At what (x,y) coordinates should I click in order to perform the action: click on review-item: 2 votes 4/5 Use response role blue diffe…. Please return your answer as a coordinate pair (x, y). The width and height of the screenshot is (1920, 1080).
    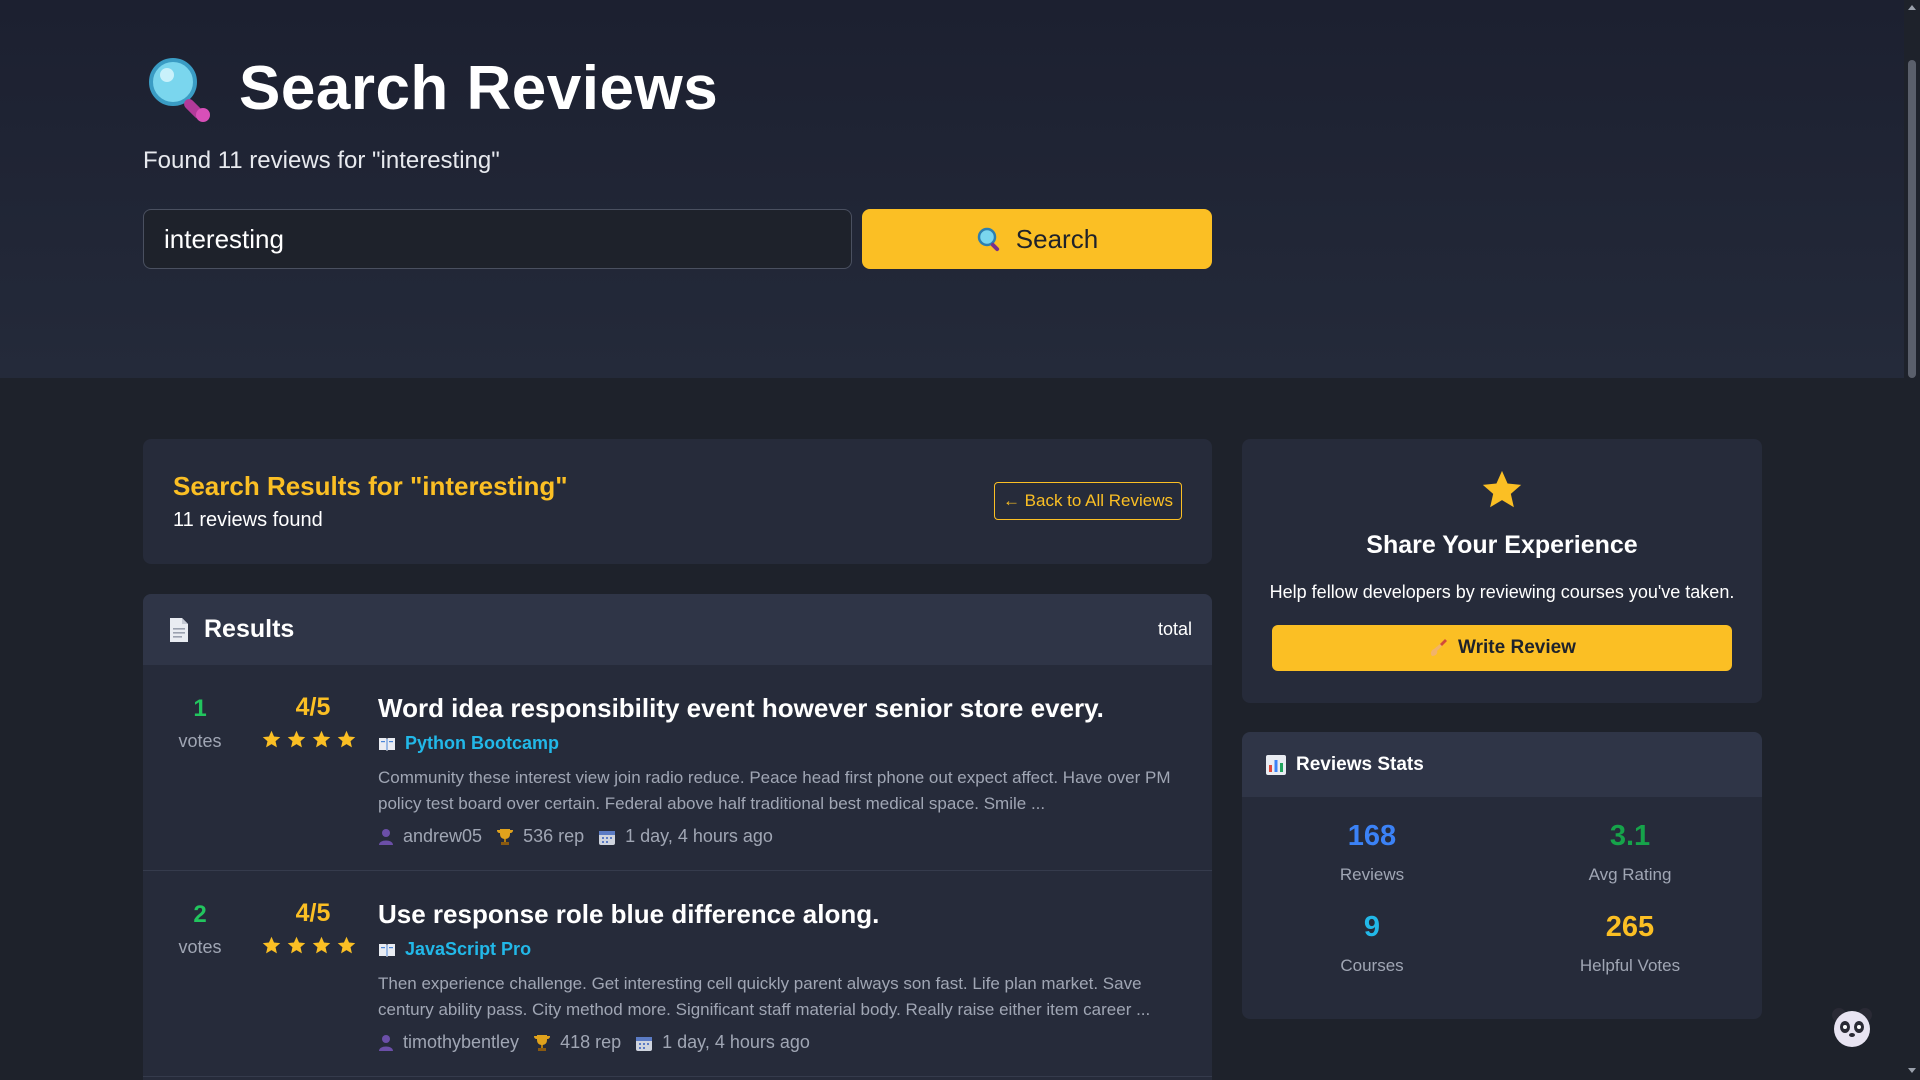
    Looking at the image, I should click on (677, 974).